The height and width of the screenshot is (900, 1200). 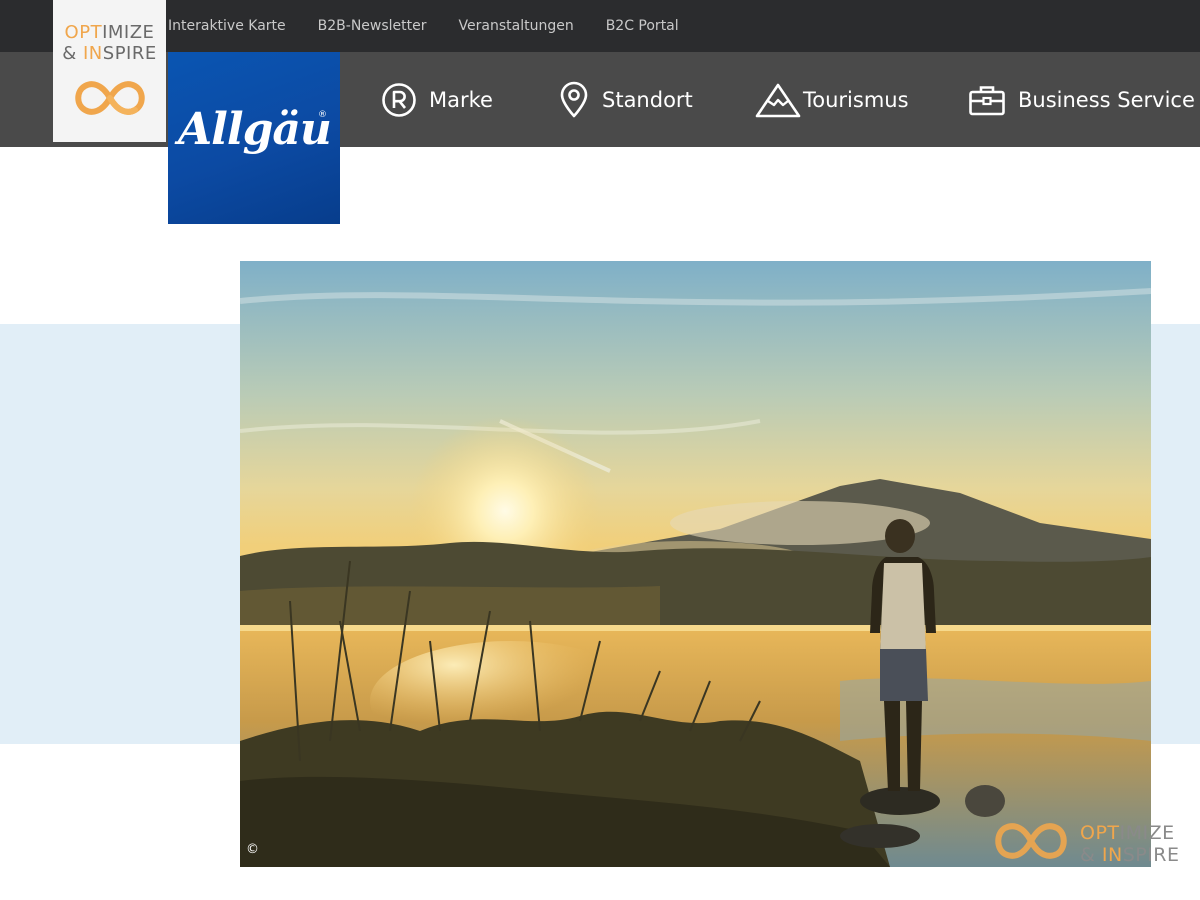 I want to click on infinity-logo-icon, so click(x=110, y=98).